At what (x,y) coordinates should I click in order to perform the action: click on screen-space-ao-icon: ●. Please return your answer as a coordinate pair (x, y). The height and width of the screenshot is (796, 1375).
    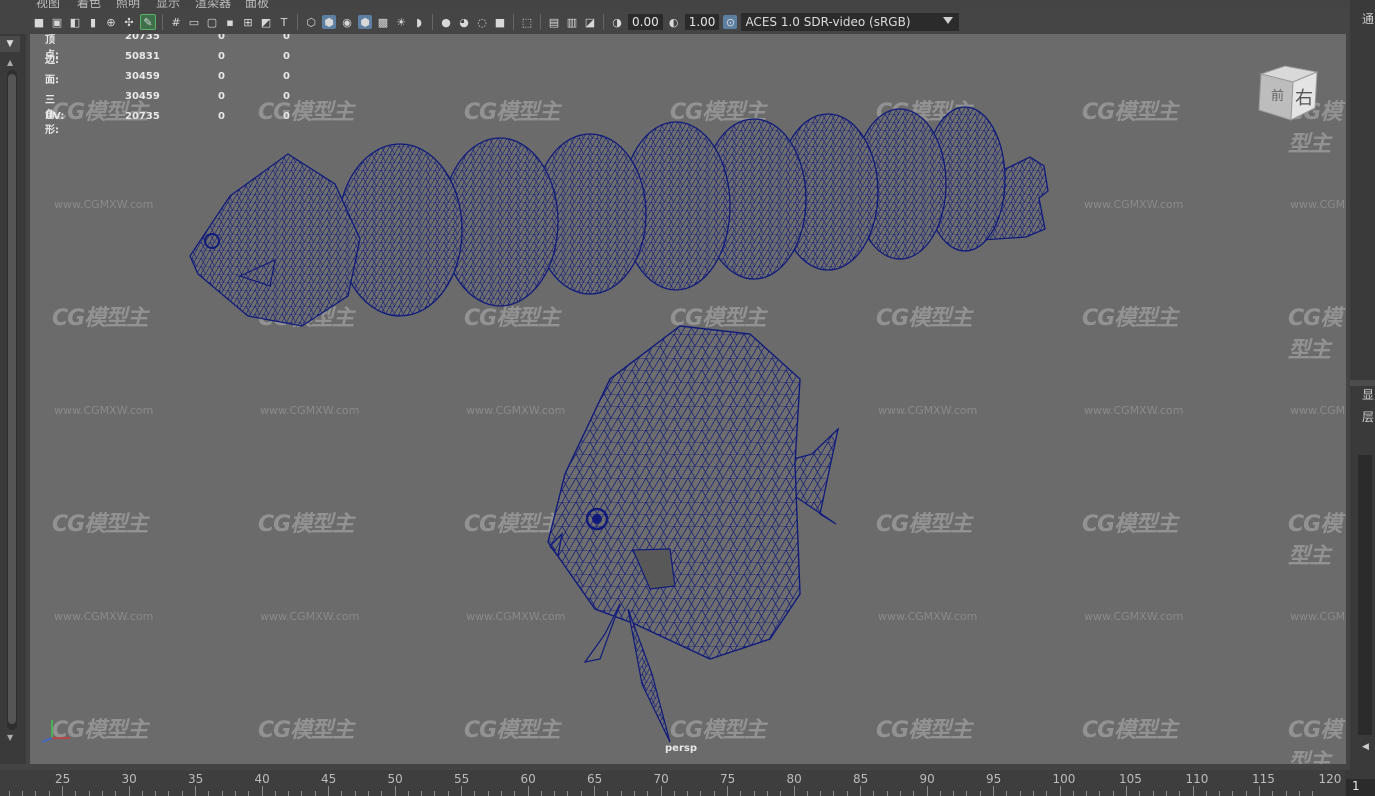
    Looking at the image, I should click on (446, 22).